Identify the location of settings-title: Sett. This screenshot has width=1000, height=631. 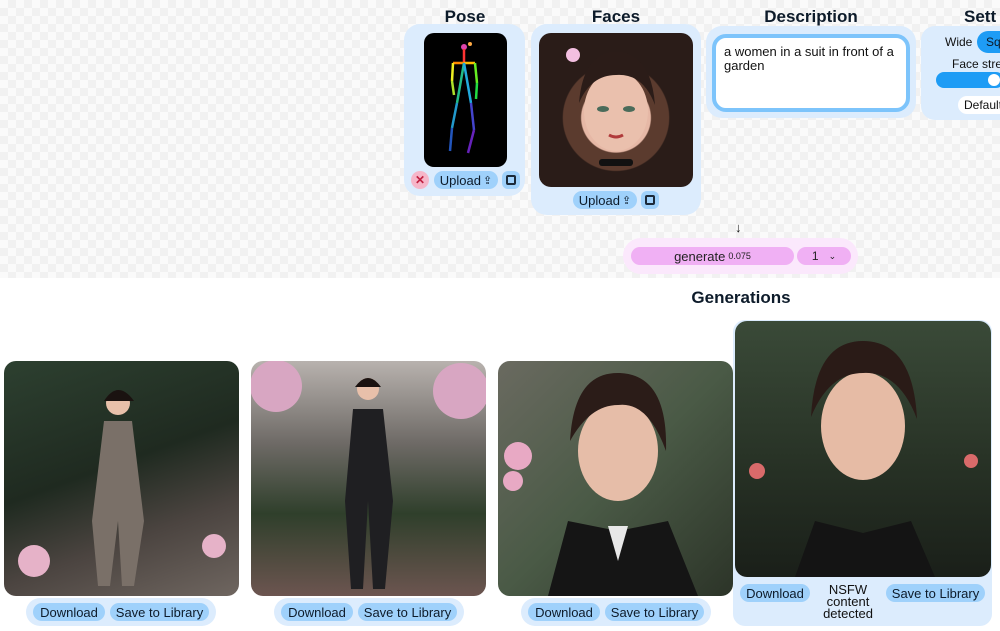
(980, 16).